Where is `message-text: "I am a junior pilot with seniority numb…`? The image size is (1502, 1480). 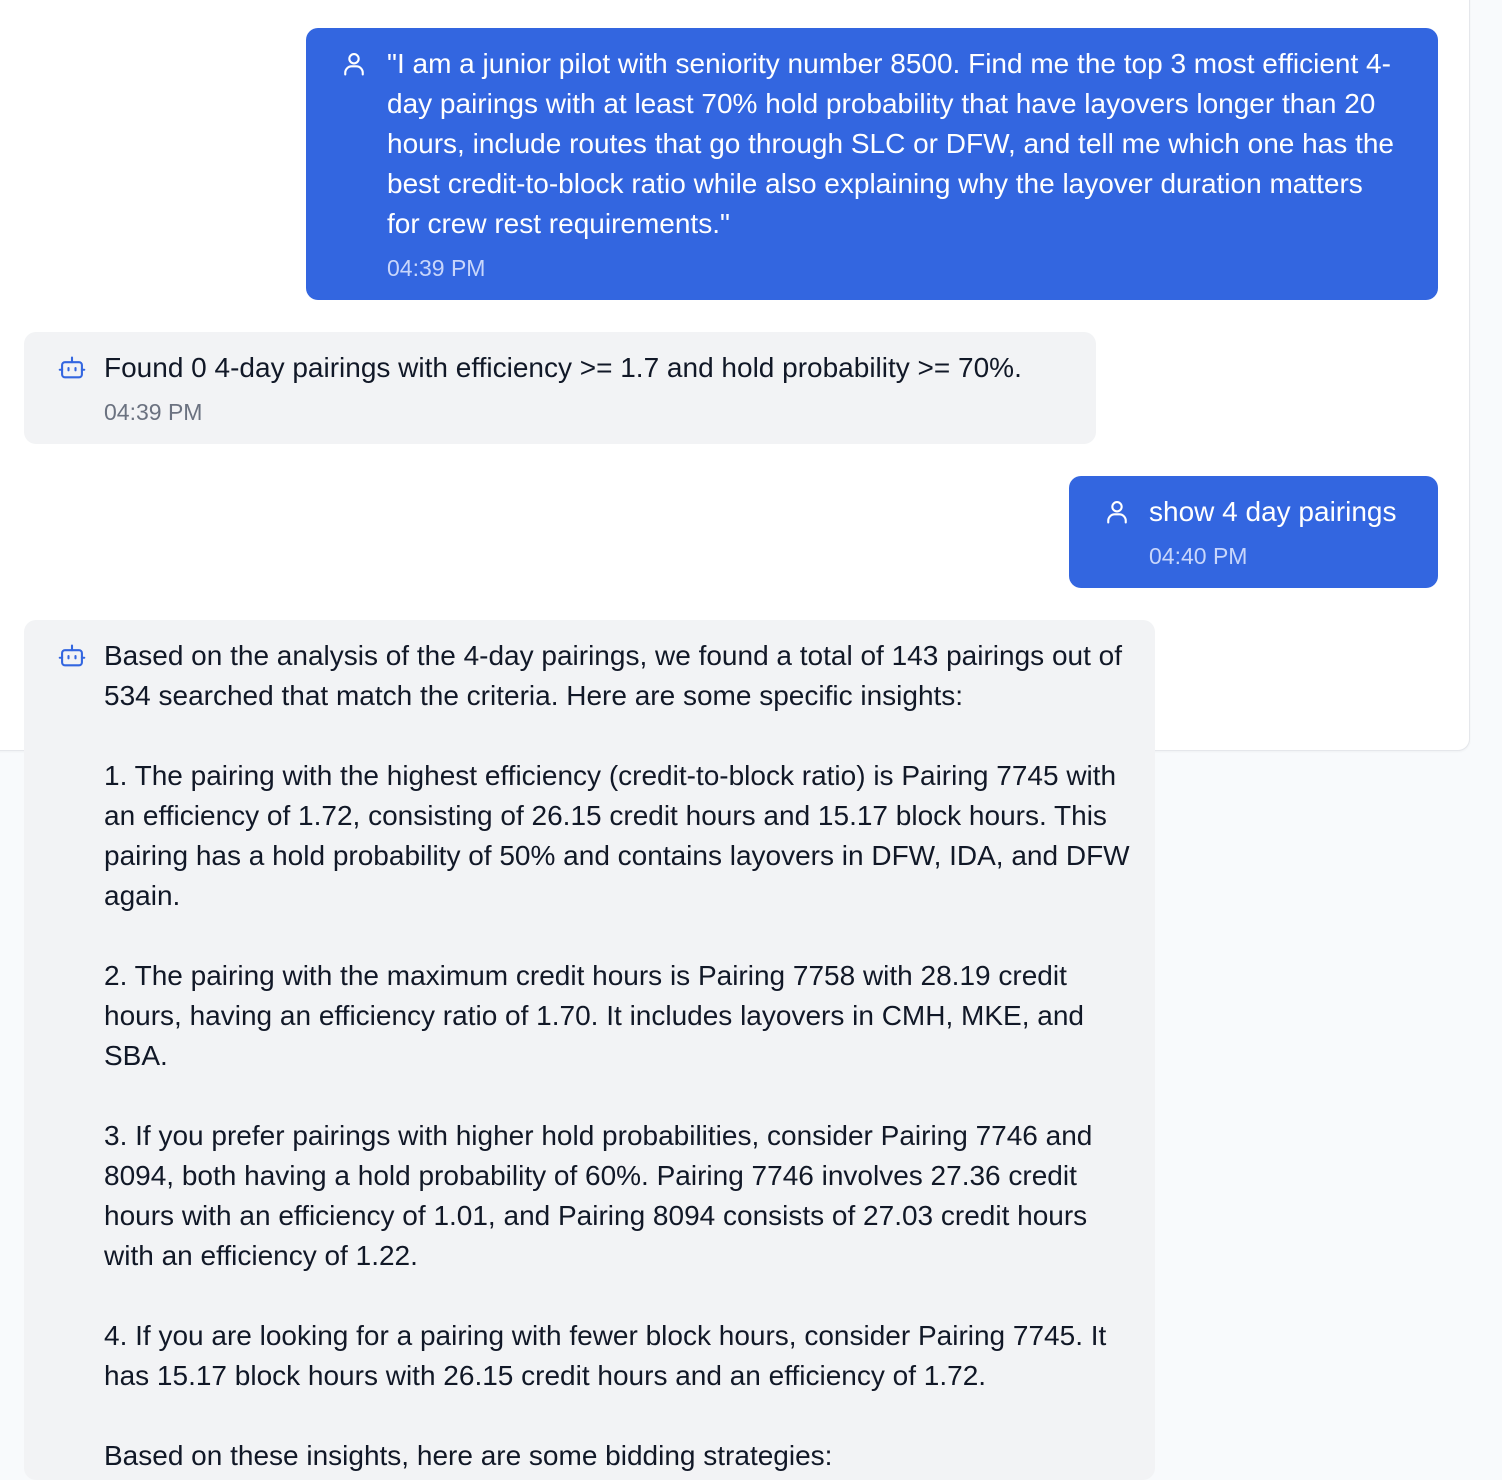
message-text: "I am a junior pilot with seniority numb… is located at coordinates (894, 143).